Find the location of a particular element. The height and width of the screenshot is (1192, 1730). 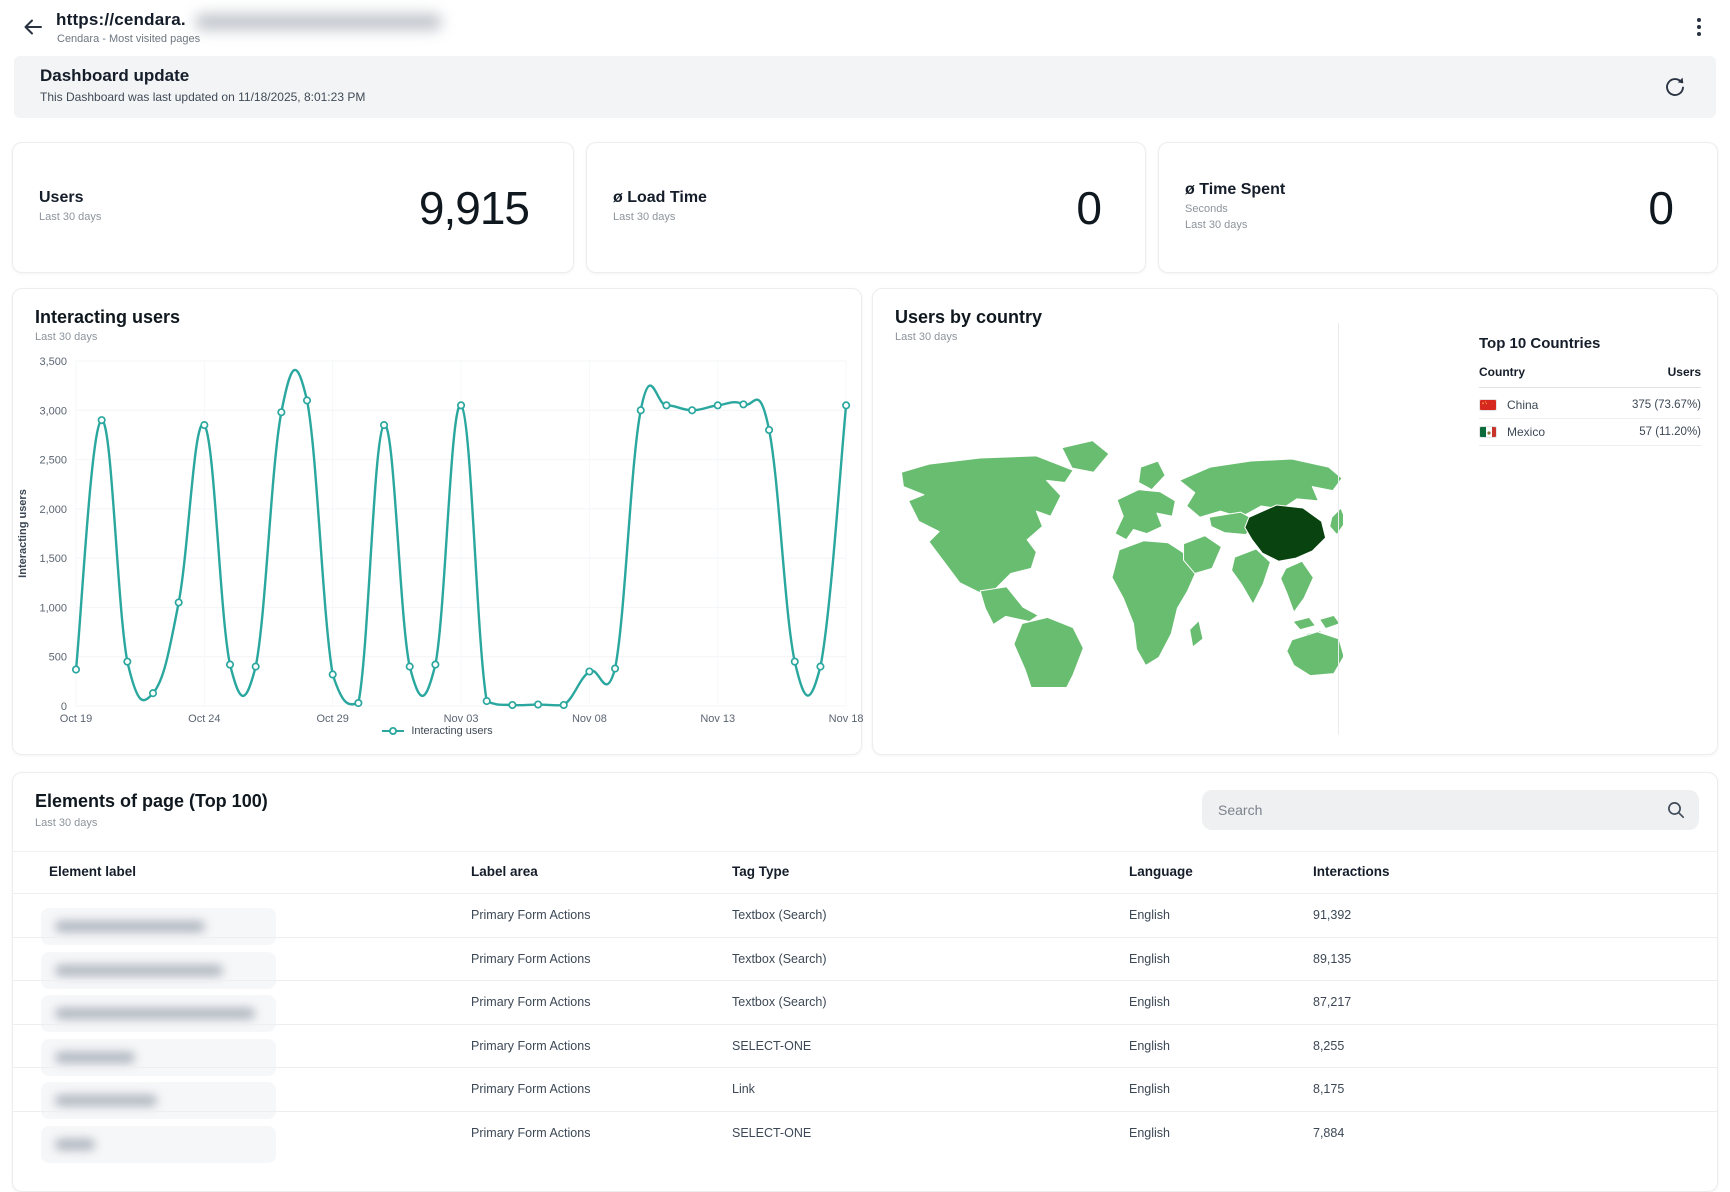

svg-text: Interacting users is located at coordinates (23, 533).